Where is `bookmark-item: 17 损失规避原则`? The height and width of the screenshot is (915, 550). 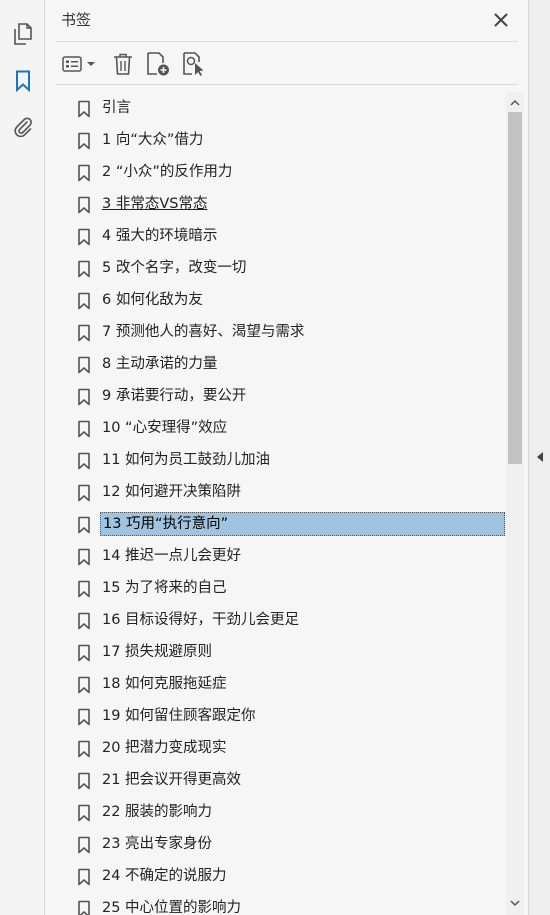 bookmark-item: 17 损失规避原则 is located at coordinates (276, 652).